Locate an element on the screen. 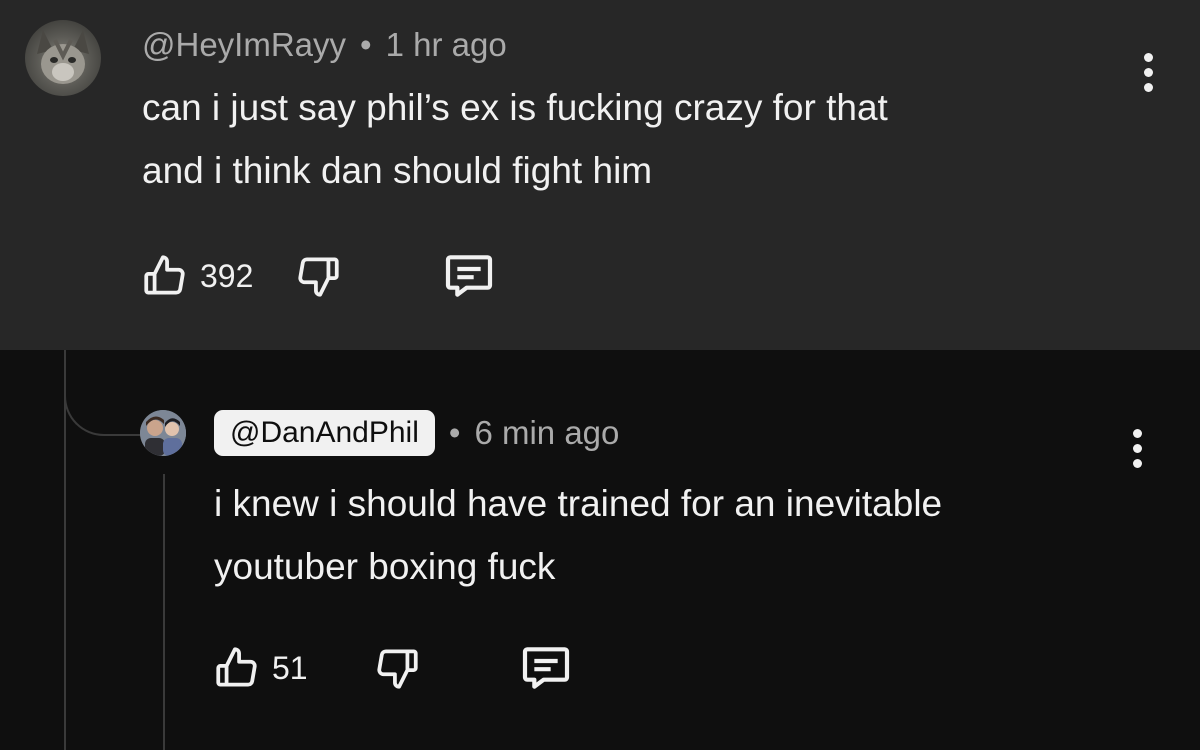  dan-and-phil-avatar-image is located at coordinates (163, 433).